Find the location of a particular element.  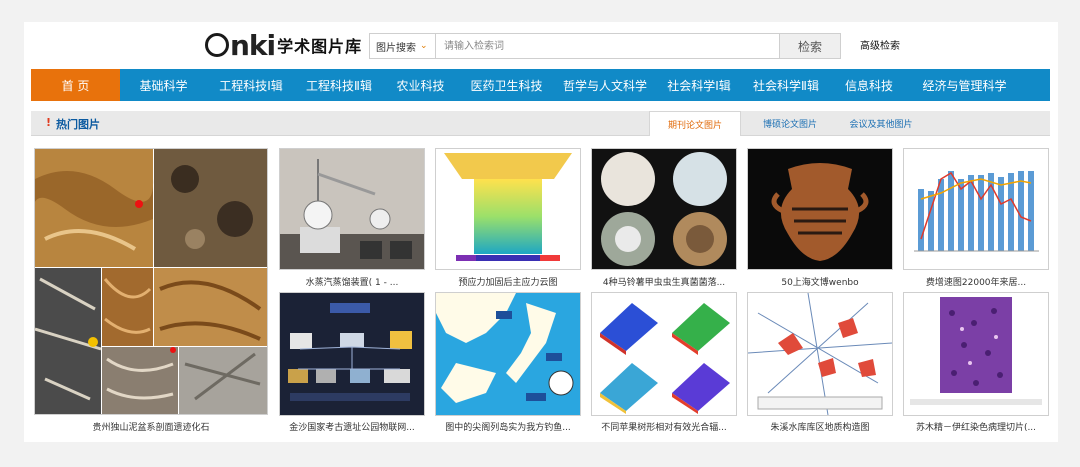

image-thumbnail-fossils is located at coordinates (151, 281).